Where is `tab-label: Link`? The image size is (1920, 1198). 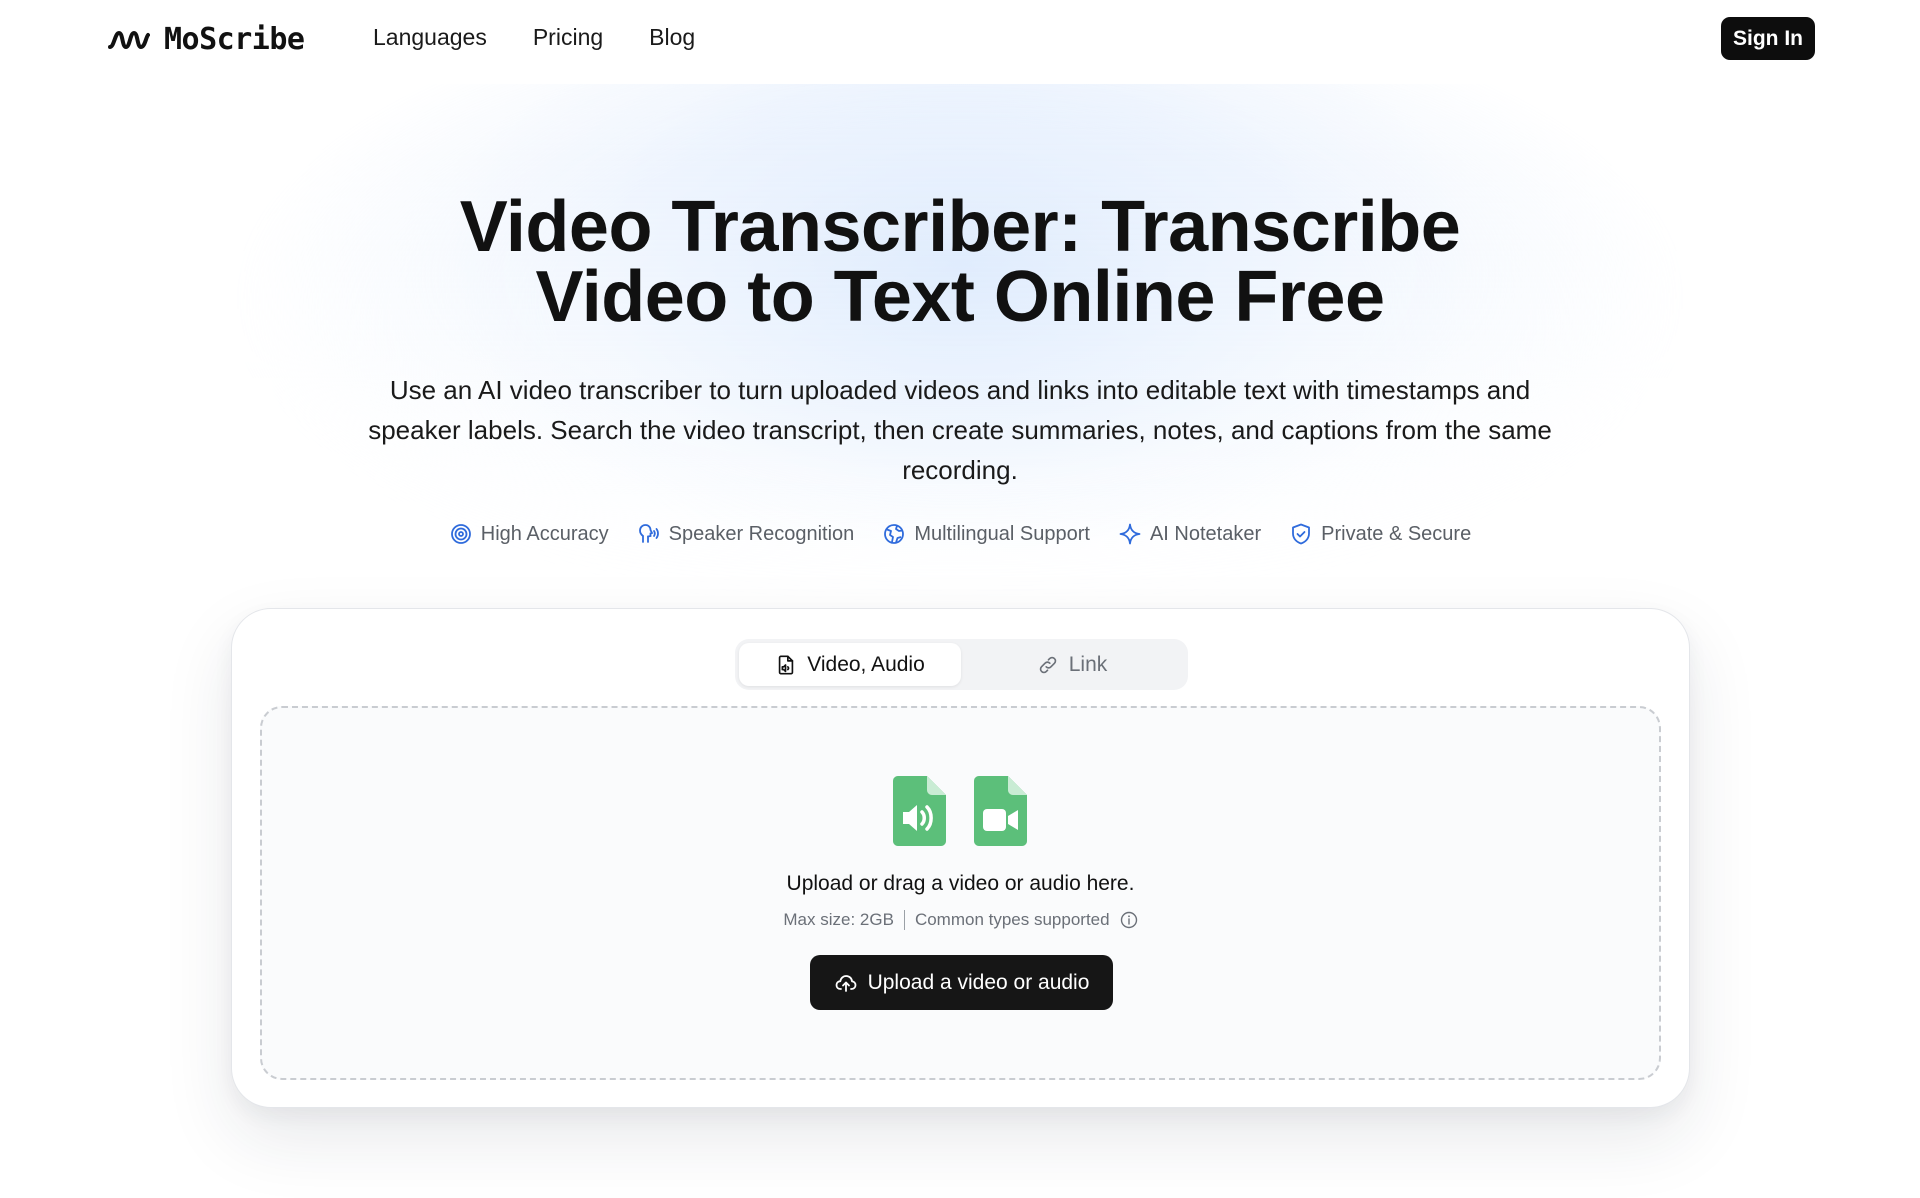 tab-label: Link is located at coordinates (1088, 664).